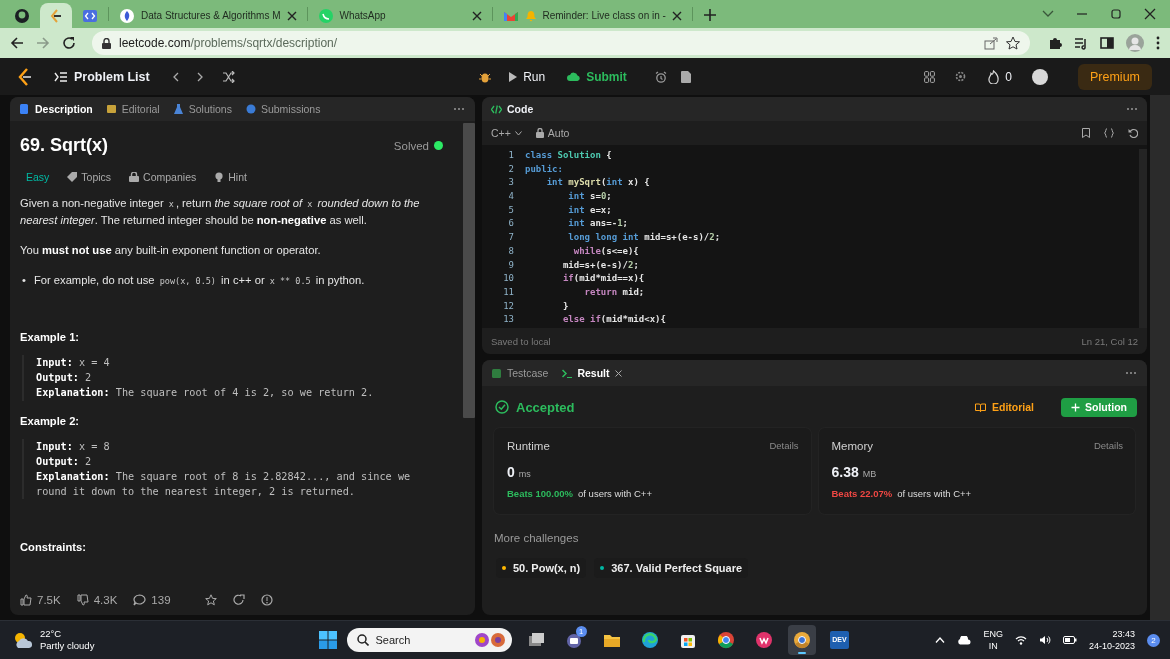 Image resolution: width=1170 pixels, height=659 pixels. What do you see at coordinates (1111, 640) in the screenshot?
I see `clock-text: 23:43 24-10-2023` at bounding box center [1111, 640].